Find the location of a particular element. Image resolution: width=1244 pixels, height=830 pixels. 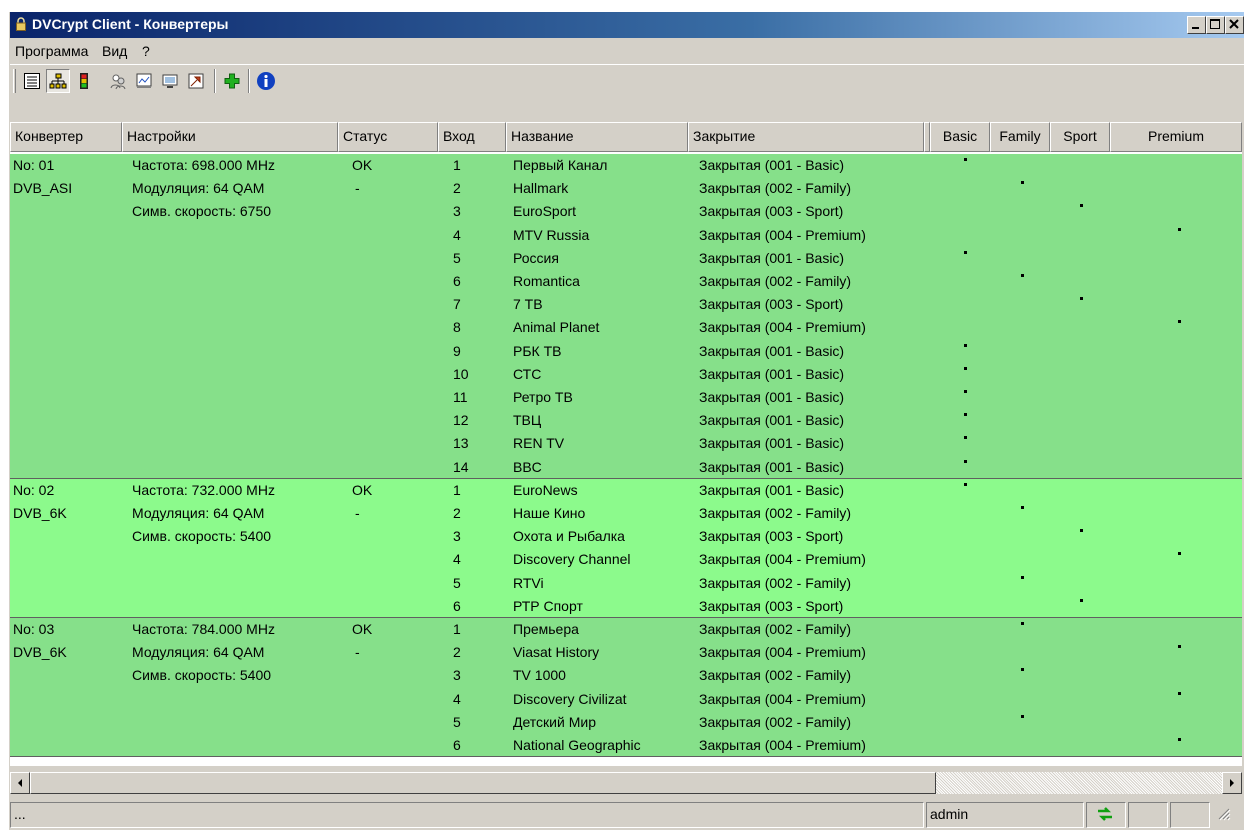

close-button is located at coordinates (1234, 25).